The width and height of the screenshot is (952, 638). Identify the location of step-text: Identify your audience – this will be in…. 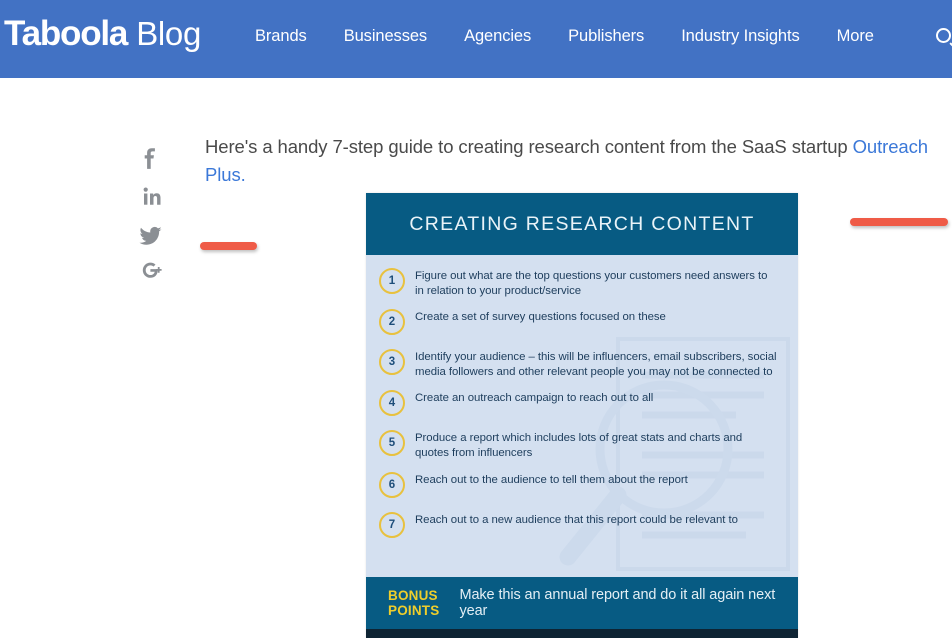
(596, 364).